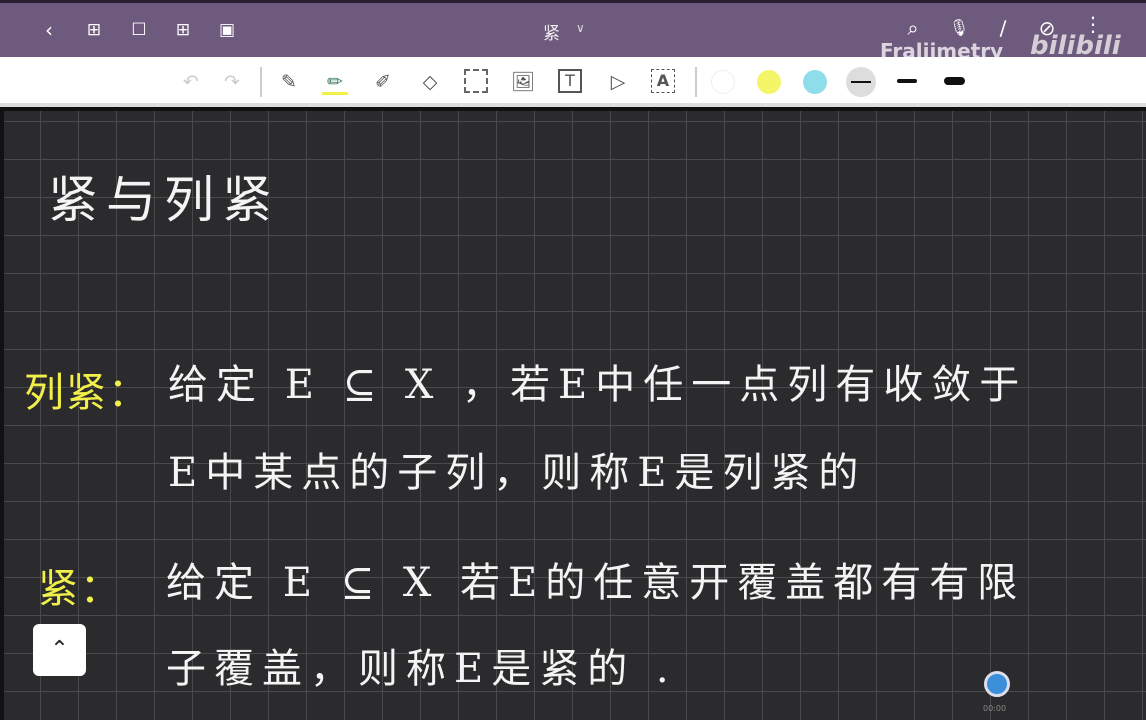  What do you see at coordinates (580, 28) in the screenshot?
I see `chevron-down-icon: ∨` at bounding box center [580, 28].